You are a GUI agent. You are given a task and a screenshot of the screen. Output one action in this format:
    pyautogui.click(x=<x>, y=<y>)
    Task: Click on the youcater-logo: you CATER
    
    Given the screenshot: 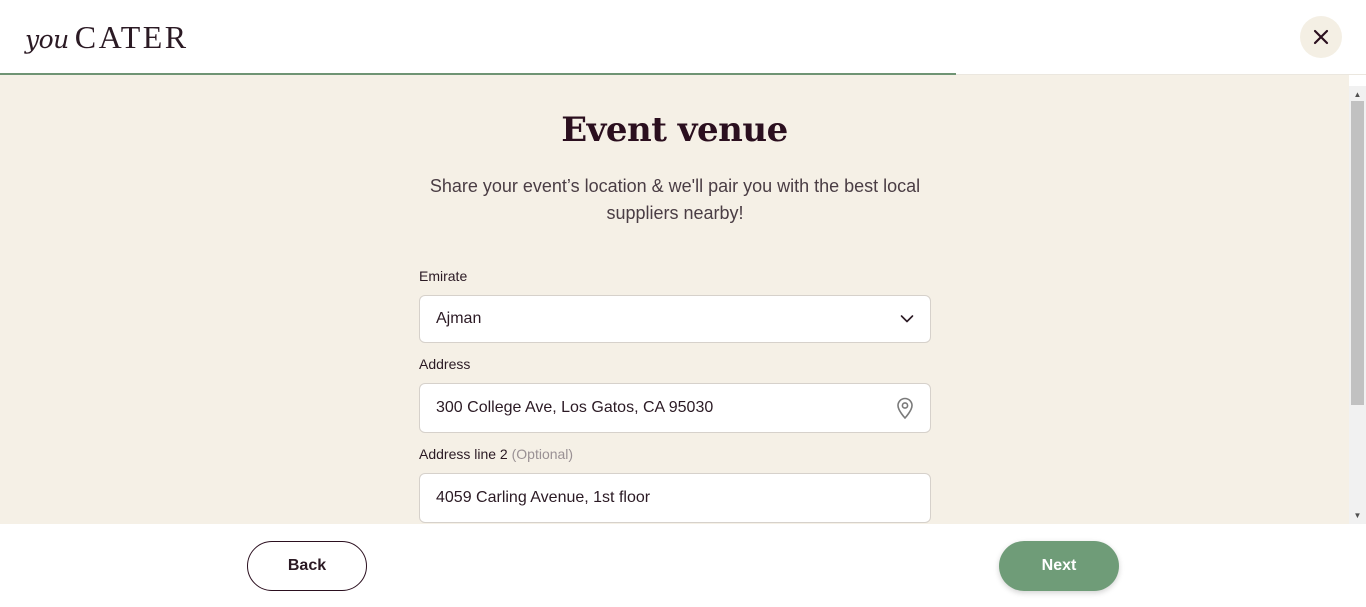 What is the action you would take?
    pyautogui.click(x=107, y=37)
    